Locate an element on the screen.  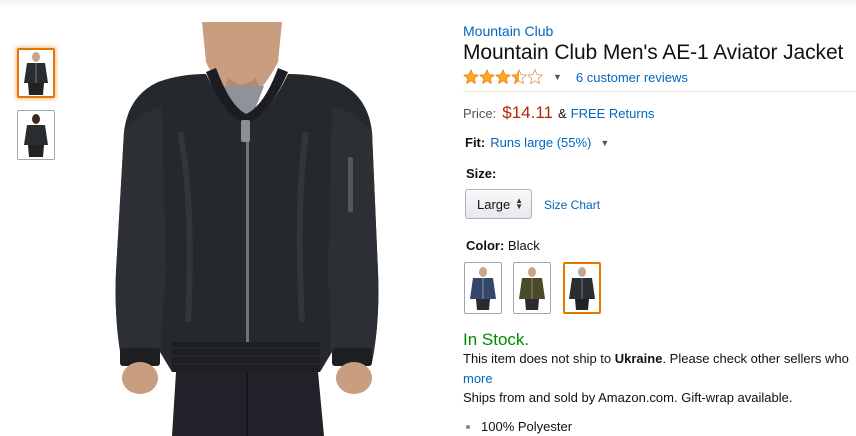
navy-jacket-image is located at coordinates (483, 288).